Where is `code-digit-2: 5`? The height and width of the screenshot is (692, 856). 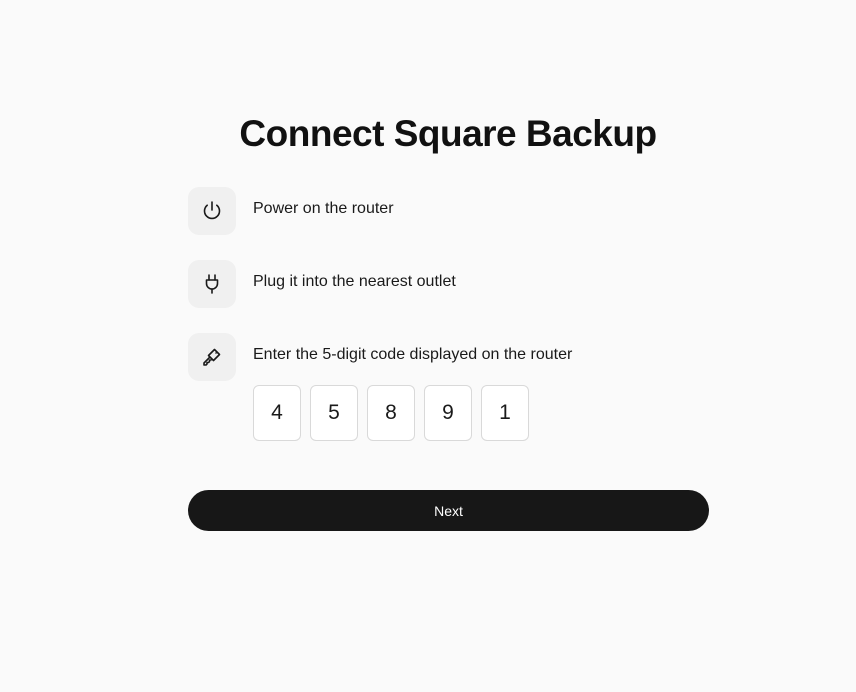 code-digit-2: 5 is located at coordinates (334, 413).